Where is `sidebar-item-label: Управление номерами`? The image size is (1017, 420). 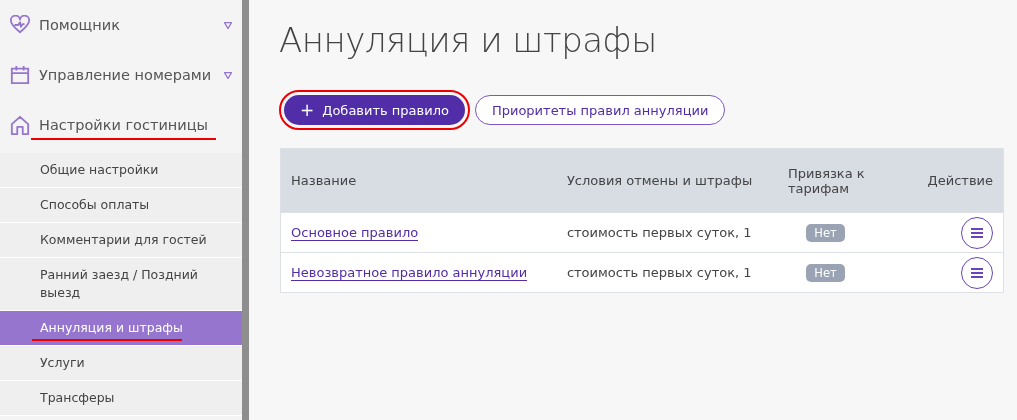
sidebar-item-label: Управление номерами is located at coordinates (125, 75).